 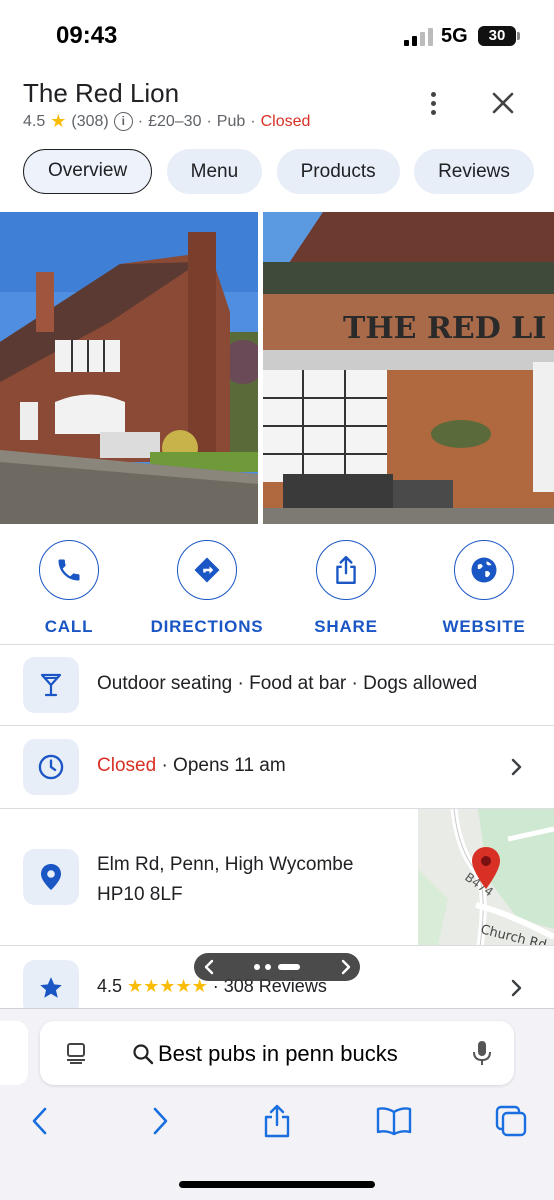 What do you see at coordinates (51, 767) in the screenshot?
I see `clock-icon` at bounding box center [51, 767].